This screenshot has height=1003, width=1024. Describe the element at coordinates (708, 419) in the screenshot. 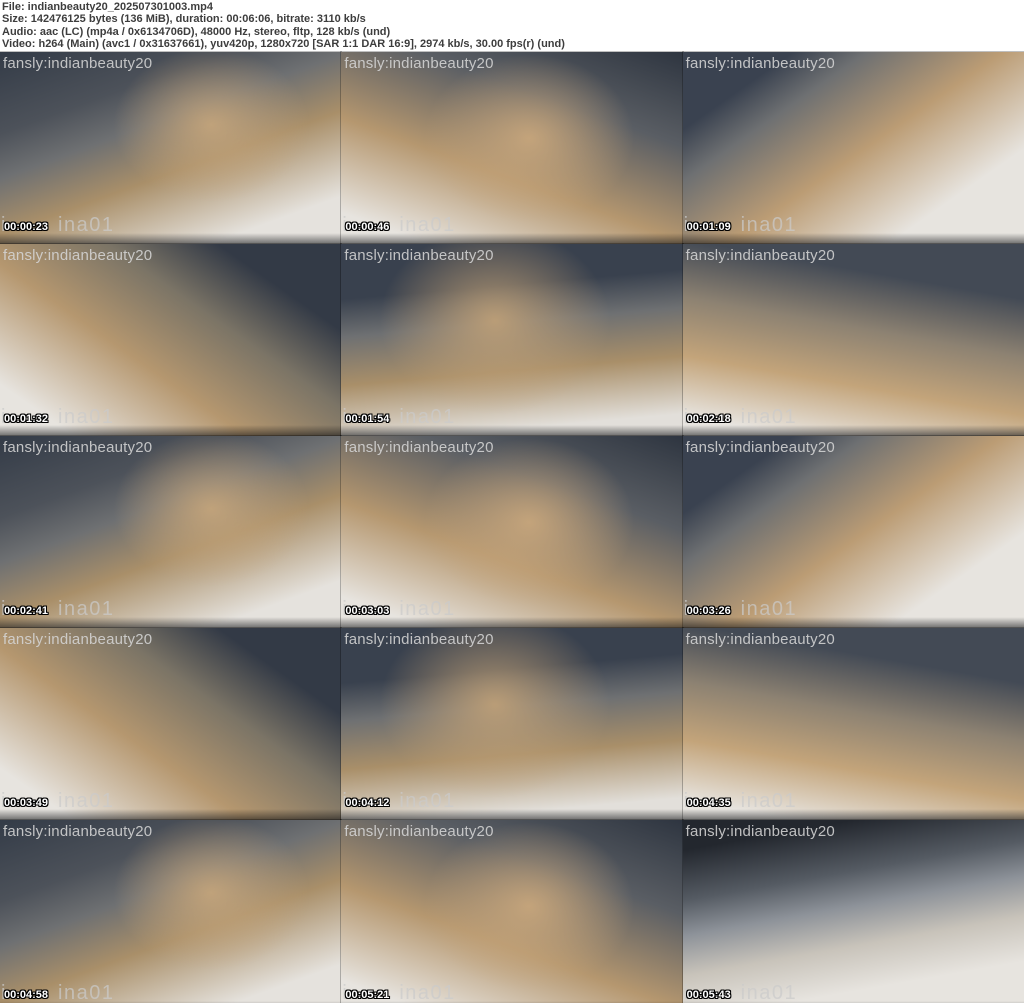

I see `timestamp-overlay: 00:02:18` at that location.